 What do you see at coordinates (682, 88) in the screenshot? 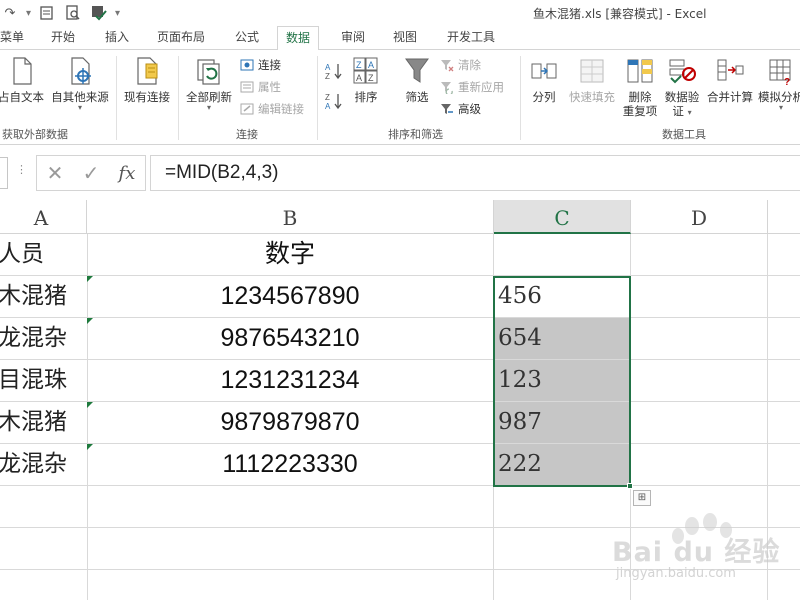
I see `data-validation-button: 数据验 证 ▾` at bounding box center [682, 88].